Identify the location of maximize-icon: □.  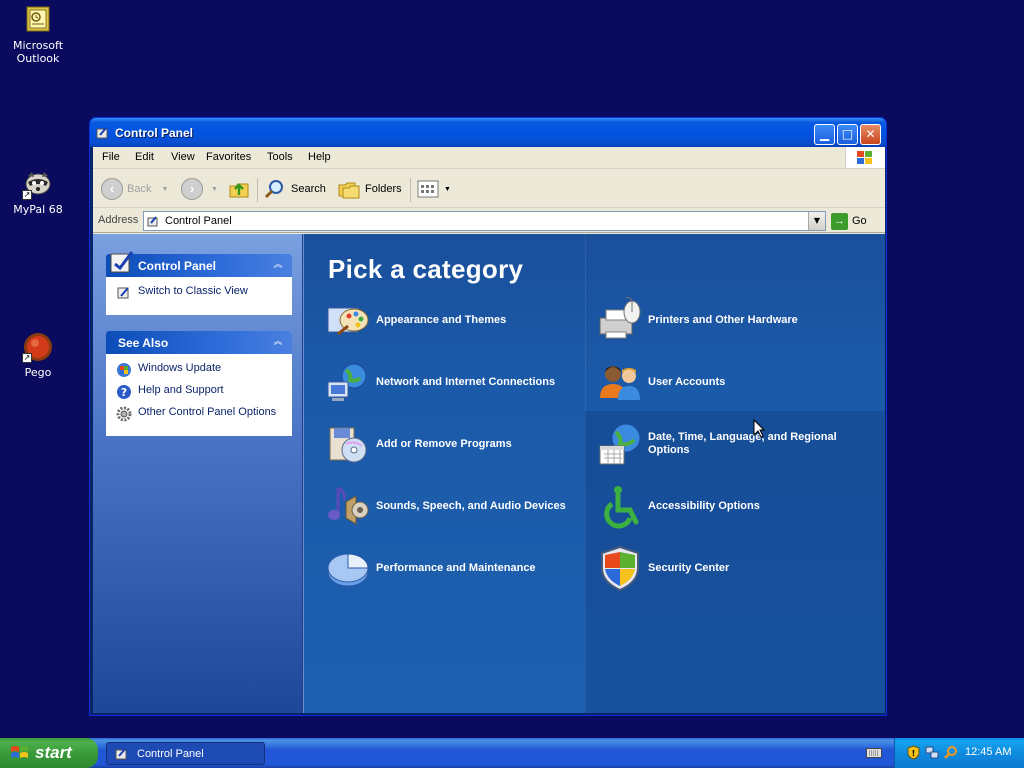
(847, 134).